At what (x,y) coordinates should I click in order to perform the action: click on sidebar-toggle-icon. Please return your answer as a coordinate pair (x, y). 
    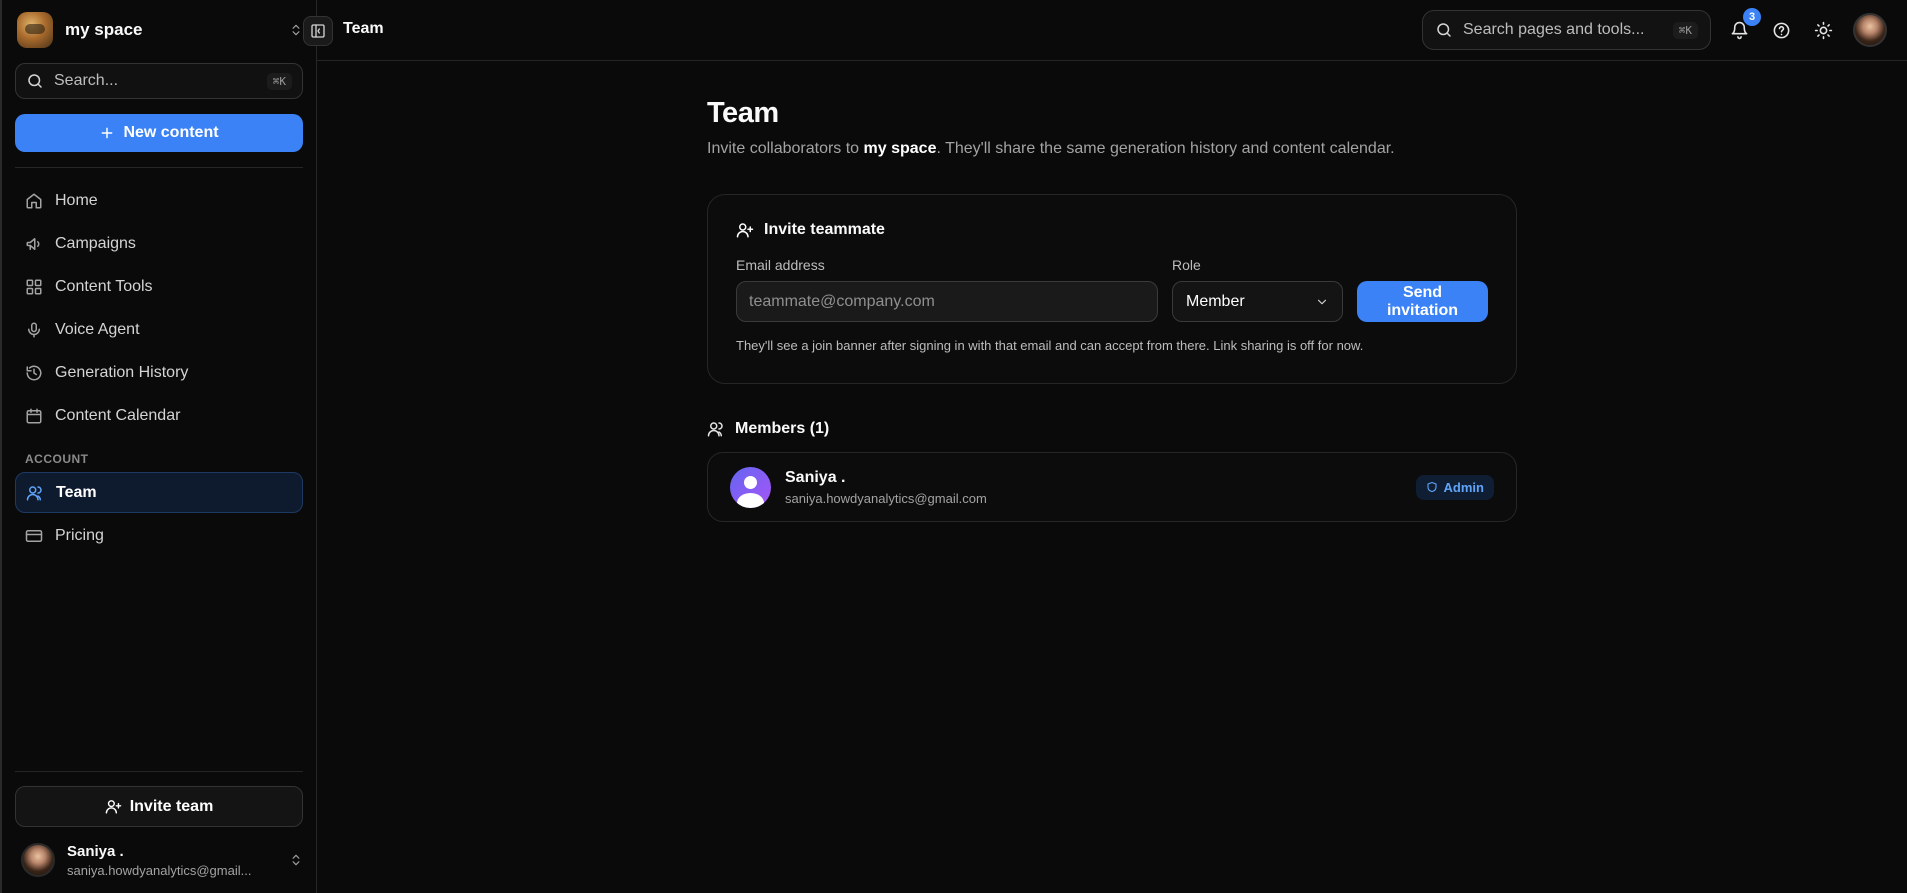
    Looking at the image, I should click on (318, 31).